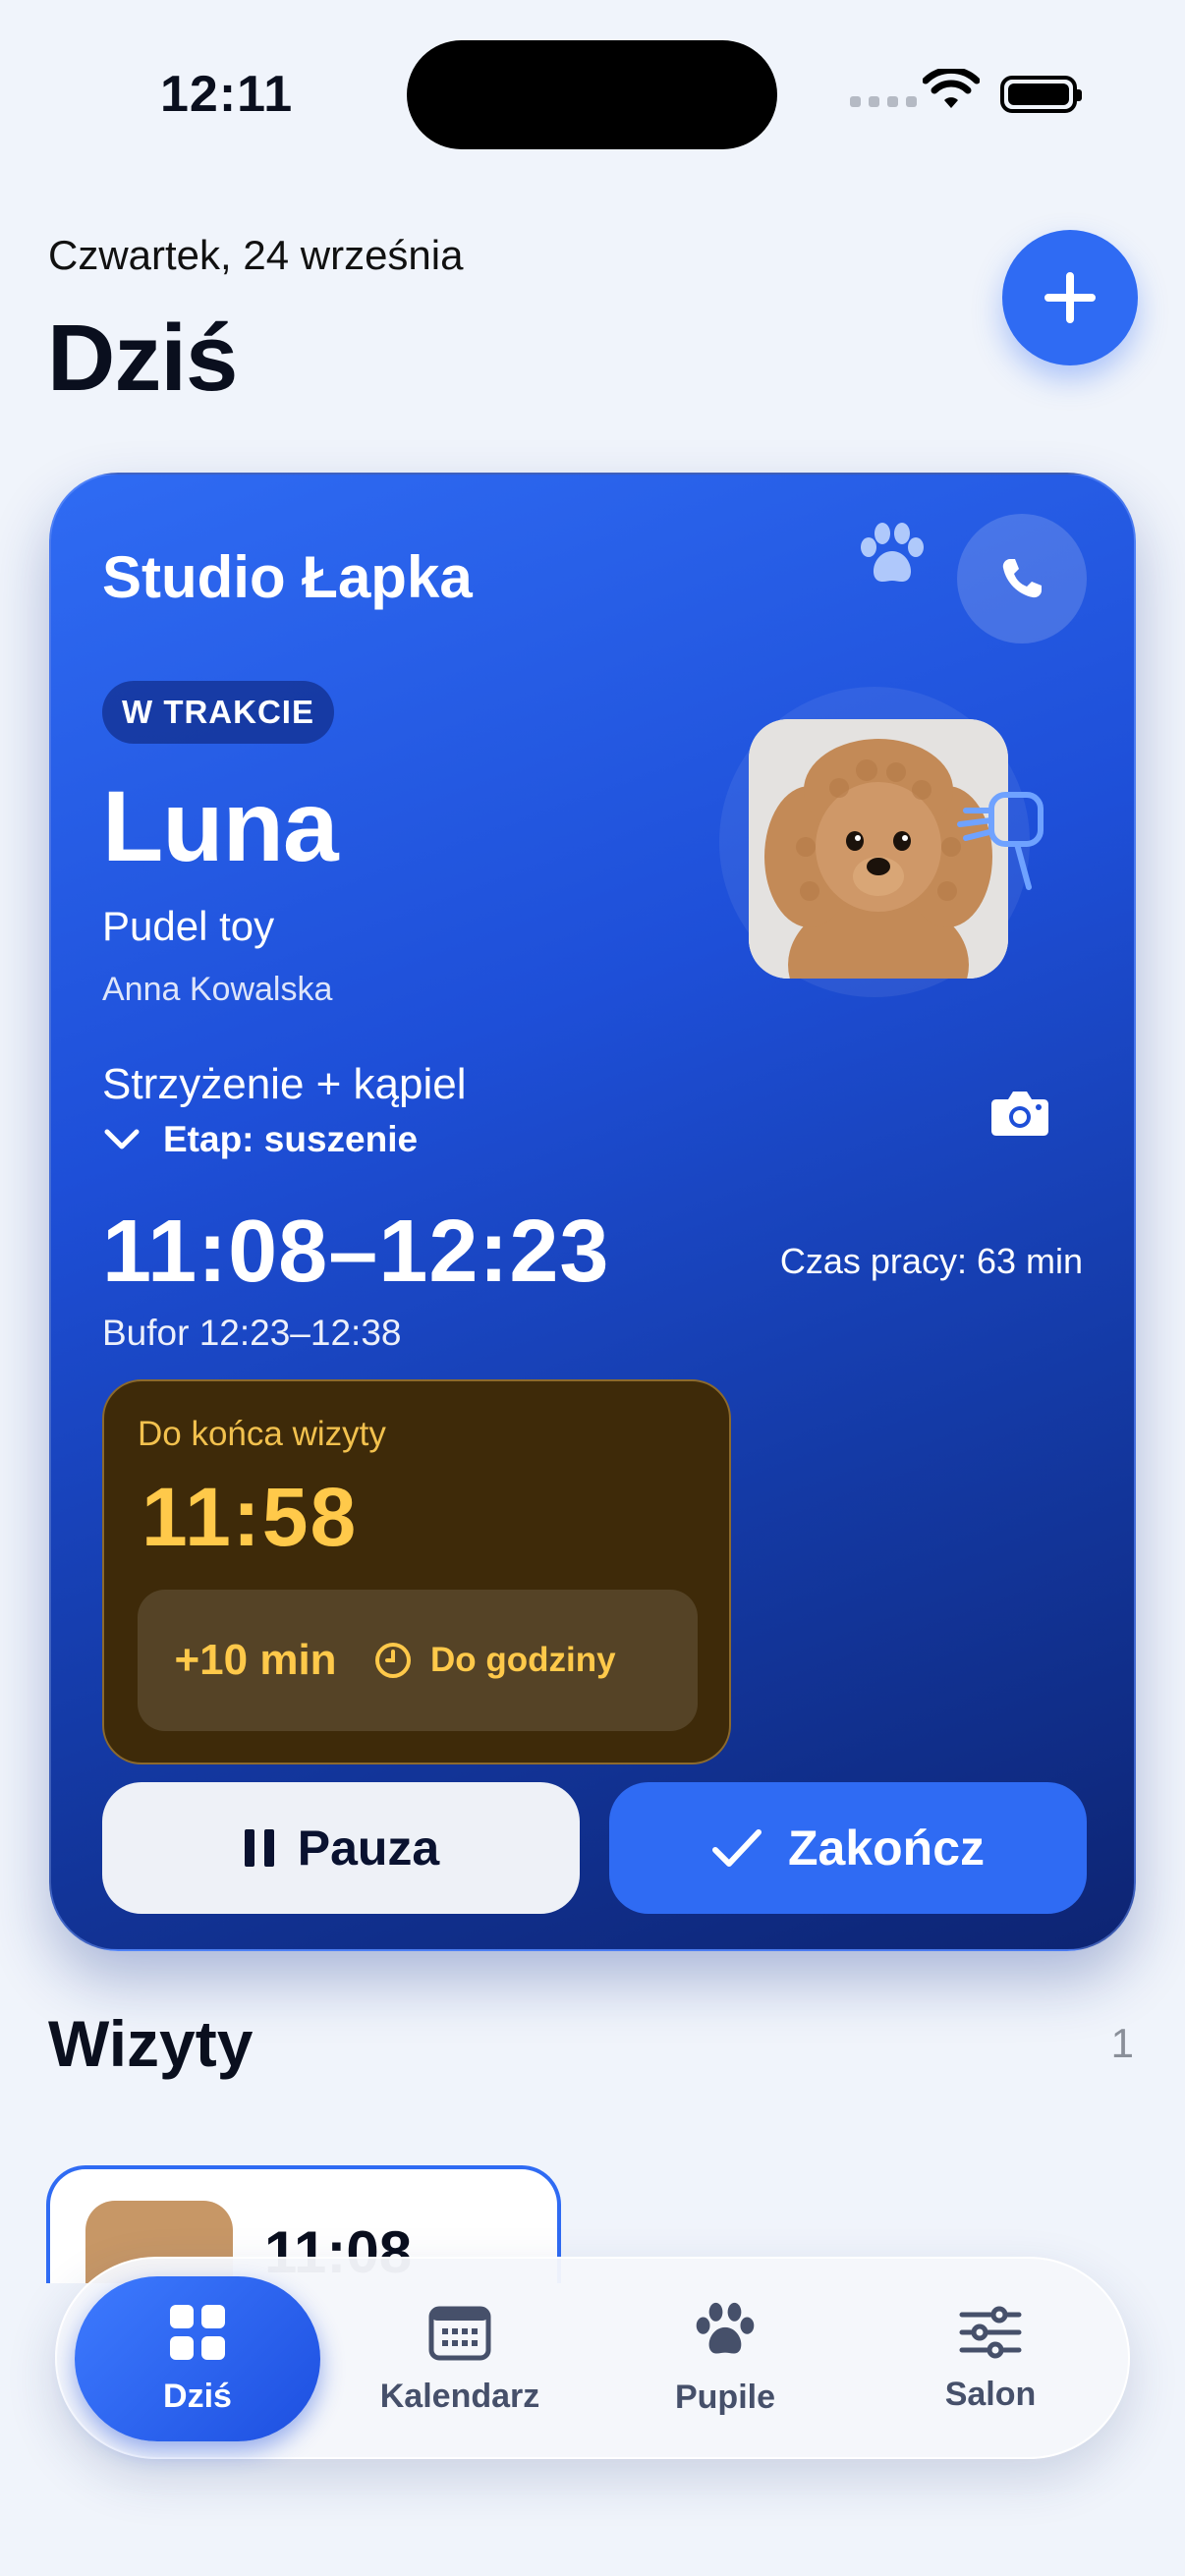 The width and height of the screenshot is (1185, 2576). I want to click on call-button, so click(1022, 579).